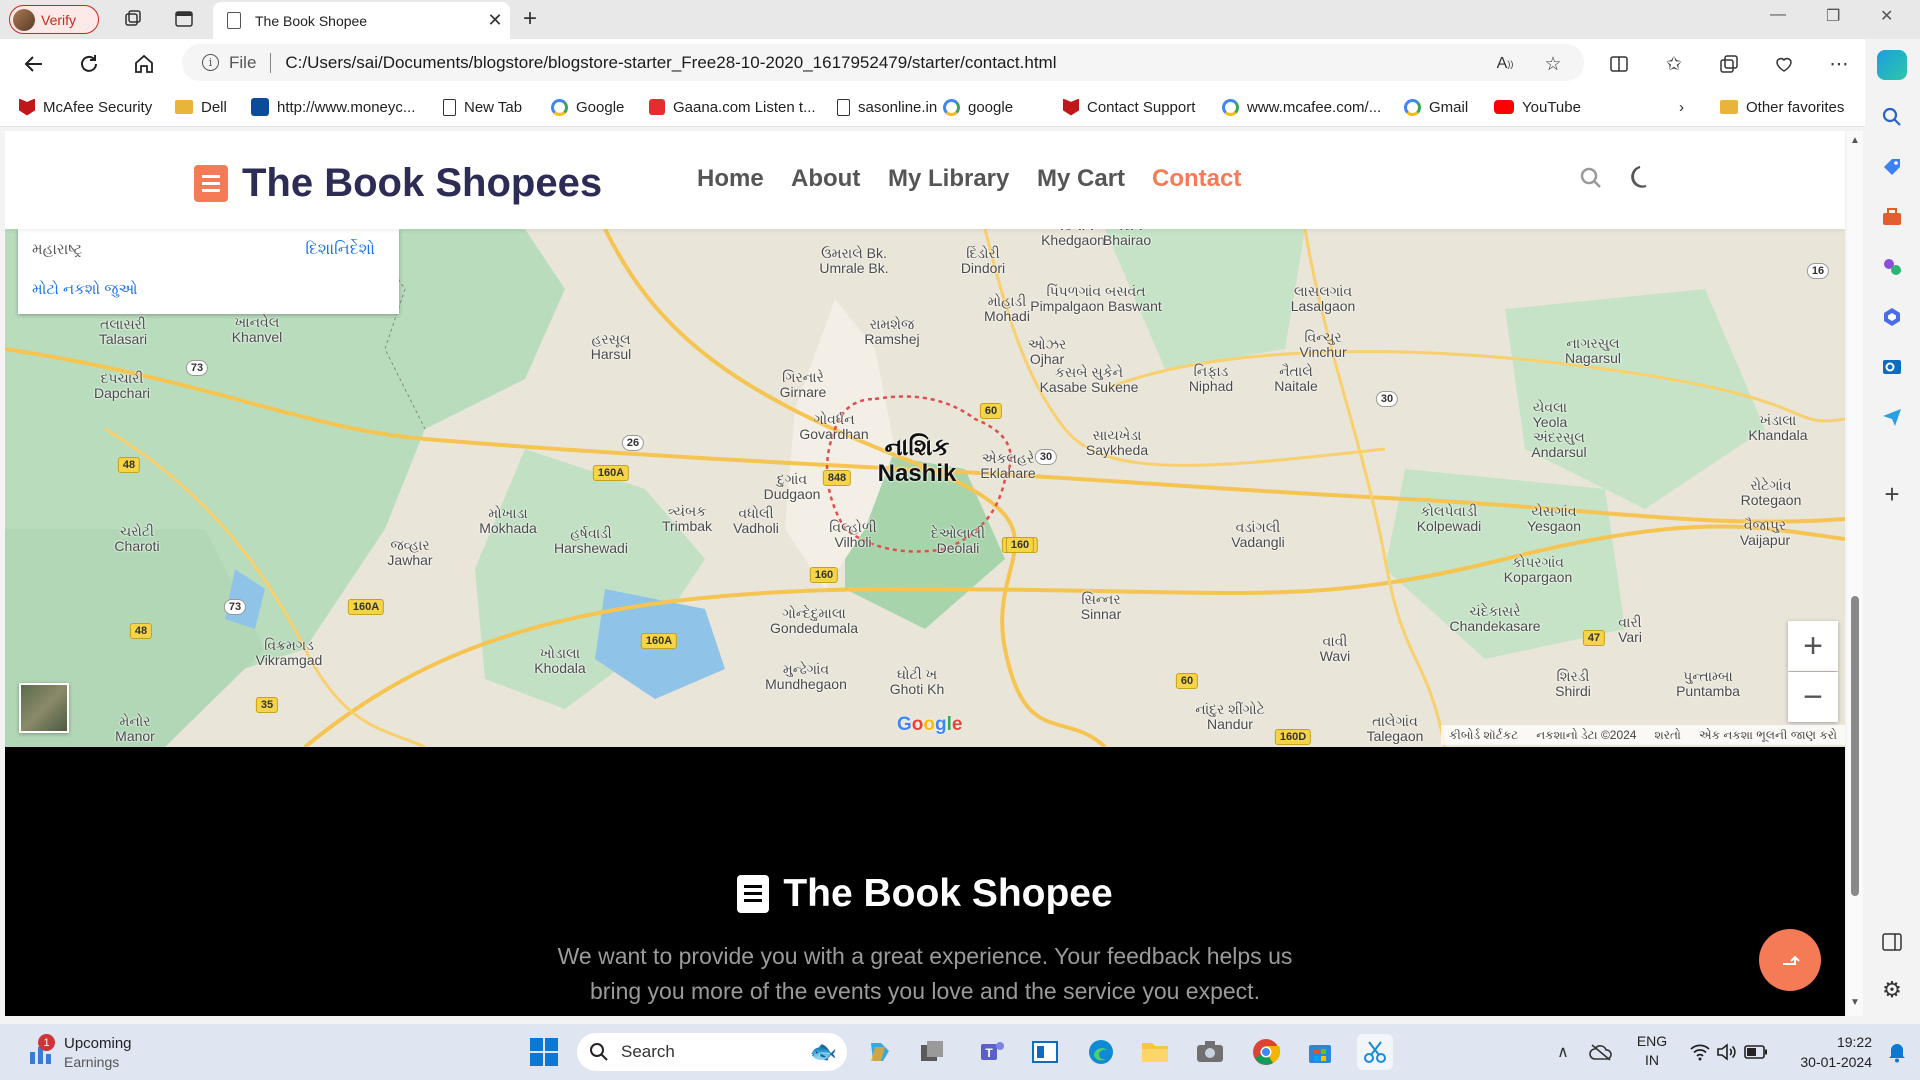 The height and width of the screenshot is (1080, 1920). I want to click on map-place-label: હરસૂલ Harsul, so click(611, 347).